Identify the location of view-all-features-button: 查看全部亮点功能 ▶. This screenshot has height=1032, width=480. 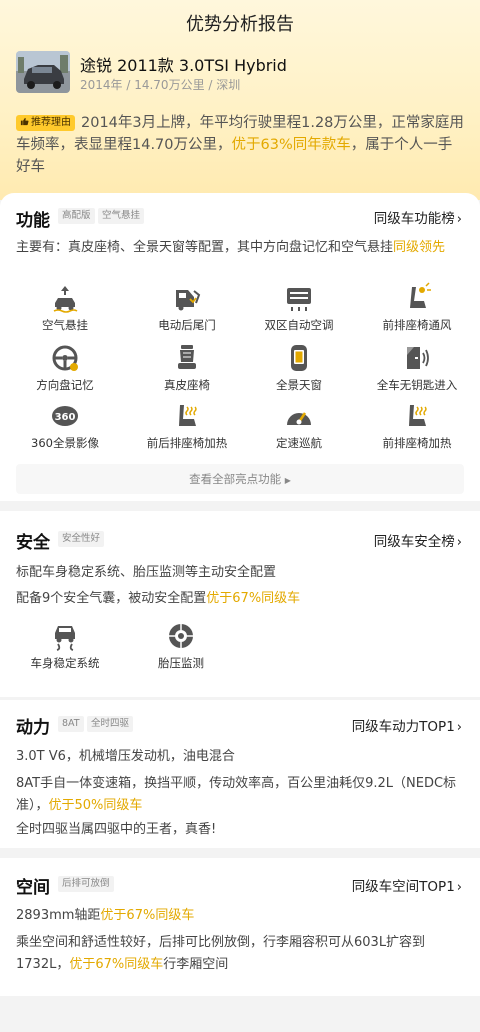
(240, 479).